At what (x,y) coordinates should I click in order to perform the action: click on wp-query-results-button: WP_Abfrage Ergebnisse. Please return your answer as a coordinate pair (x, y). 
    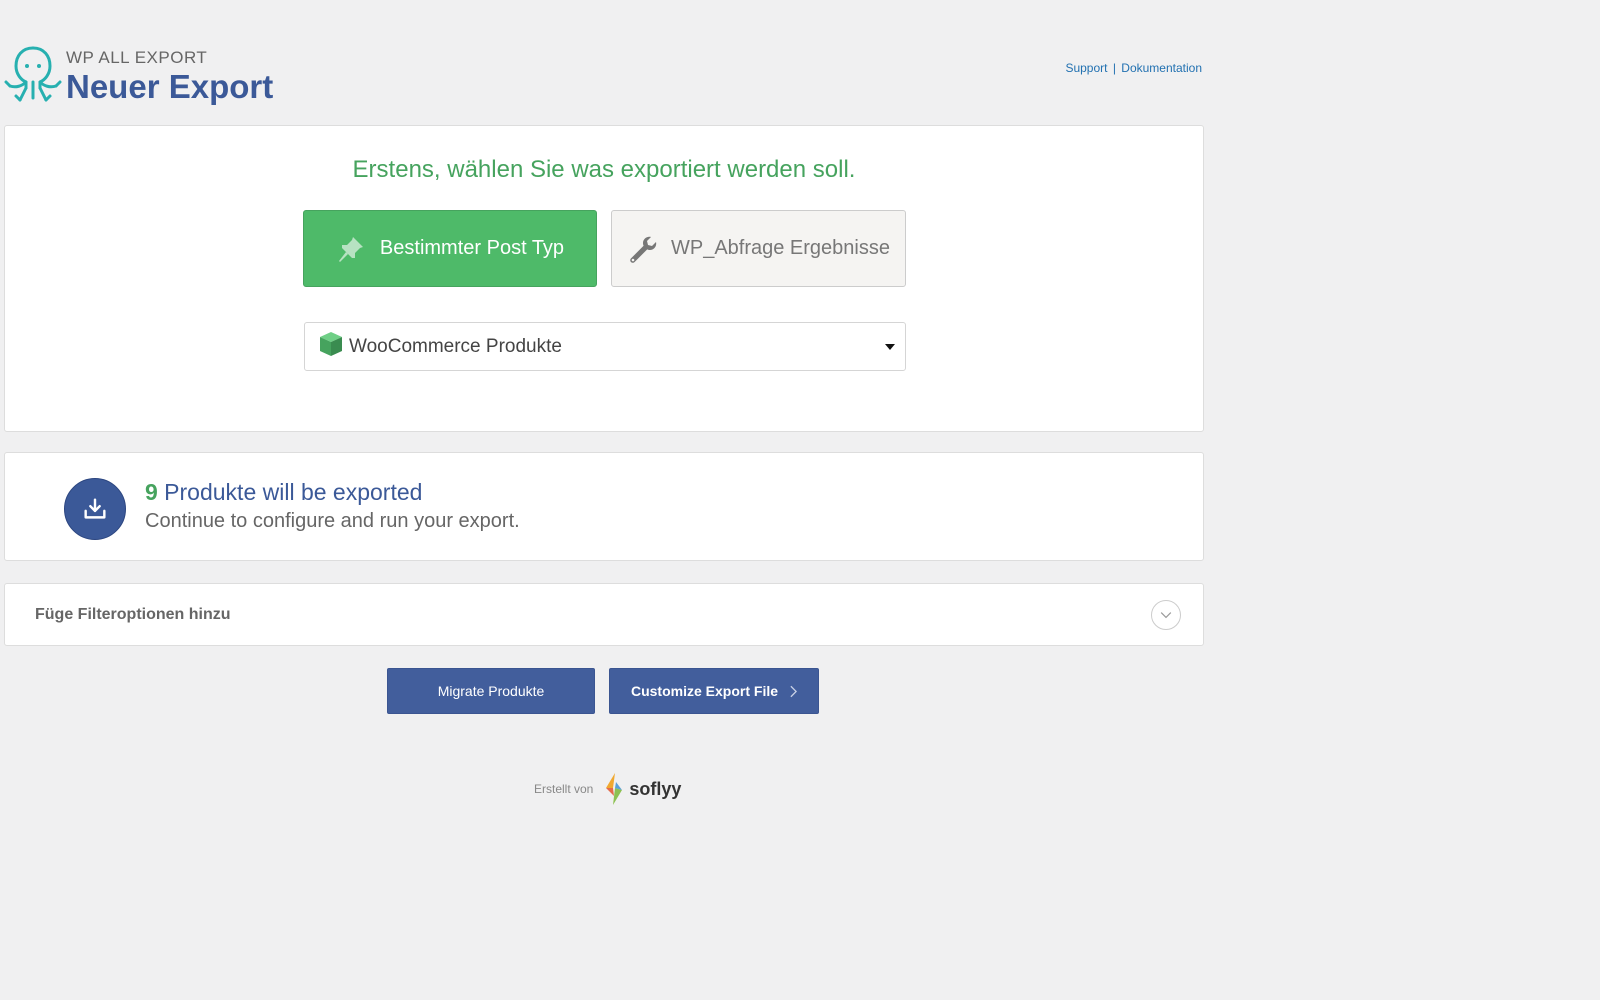
    Looking at the image, I should click on (758, 248).